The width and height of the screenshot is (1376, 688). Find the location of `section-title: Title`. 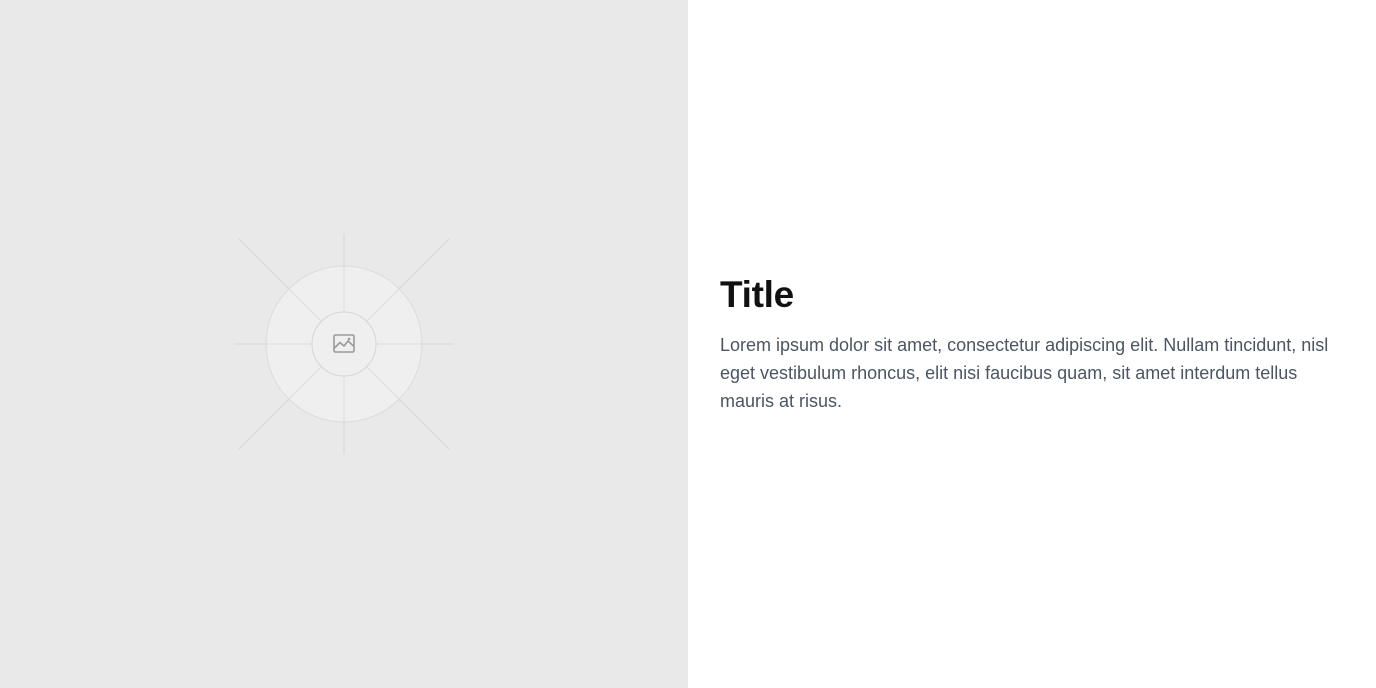

section-title: Title is located at coordinates (757, 294).